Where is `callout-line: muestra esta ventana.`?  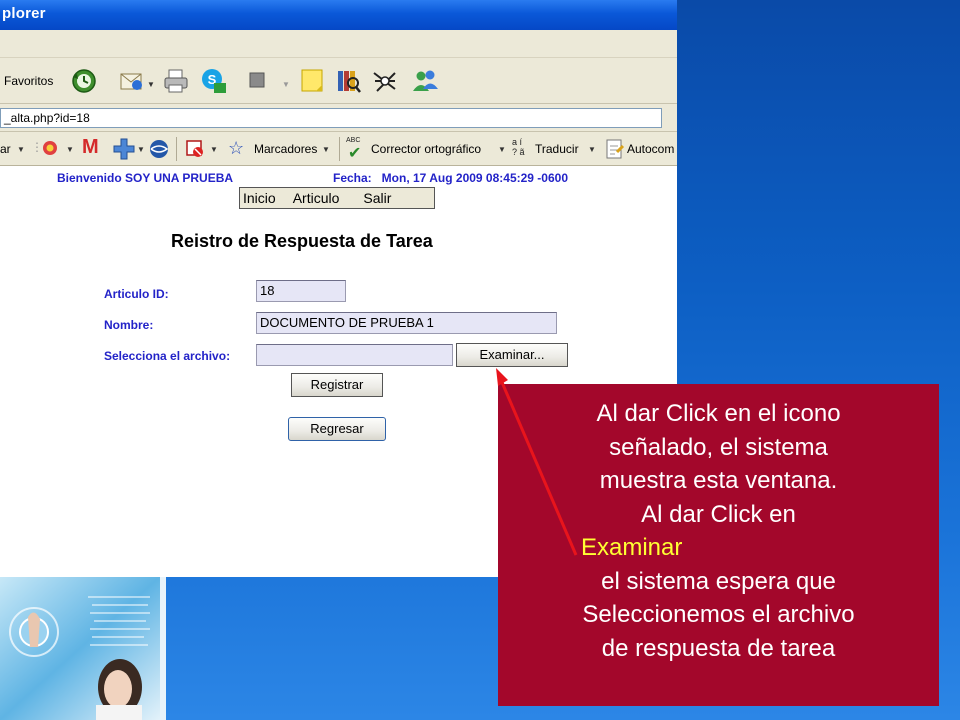 callout-line: muestra esta ventana. is located at coordinates (718, 480).